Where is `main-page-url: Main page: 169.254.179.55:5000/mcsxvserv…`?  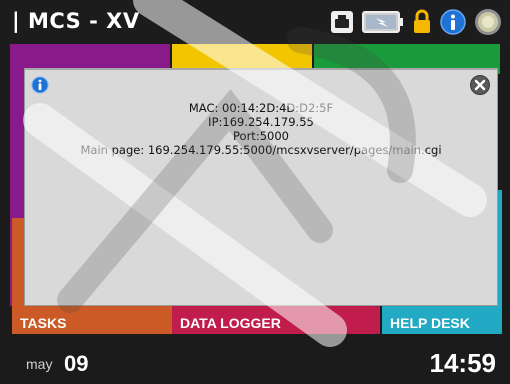 main-page-url: Main page: 169.254.179.55:5000/mcsxvserv… is located at coordinates (261, 150).